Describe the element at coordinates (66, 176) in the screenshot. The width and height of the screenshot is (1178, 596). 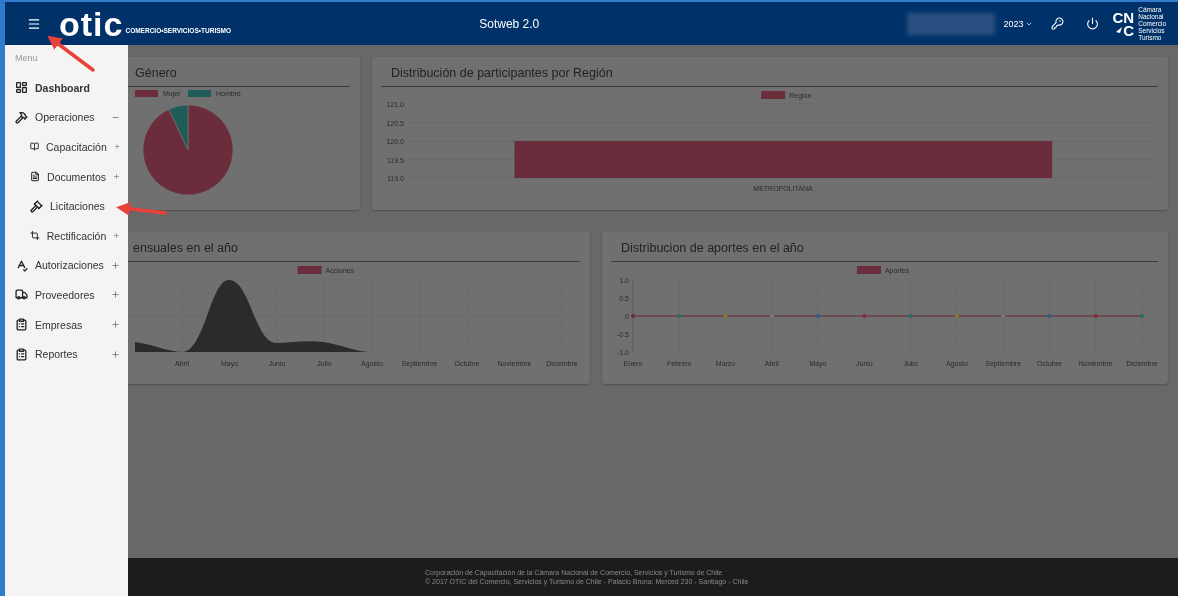
I see `menu-item: Documentos` at that location.